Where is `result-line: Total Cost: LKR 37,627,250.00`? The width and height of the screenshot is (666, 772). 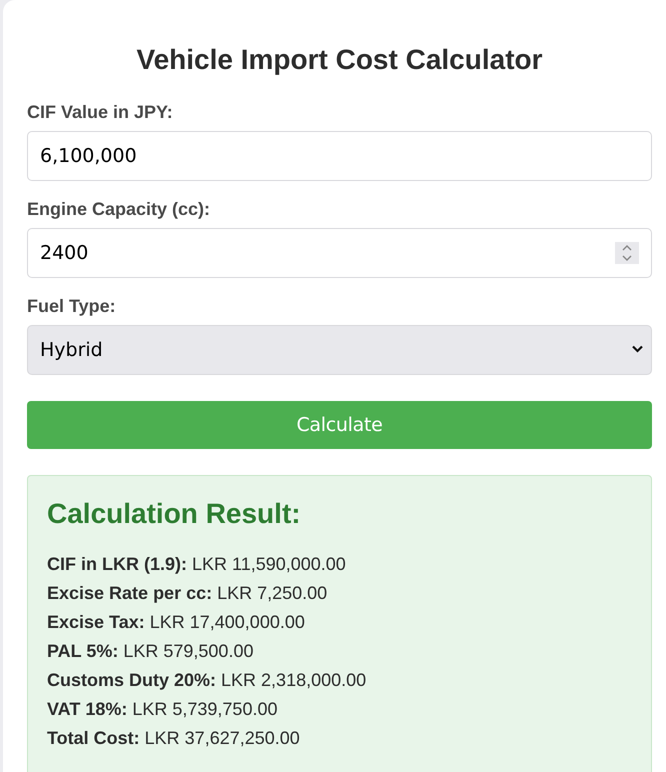 result-line: Total Cost: LKR 37,627,250.00 is located at coordinates (174, 738).